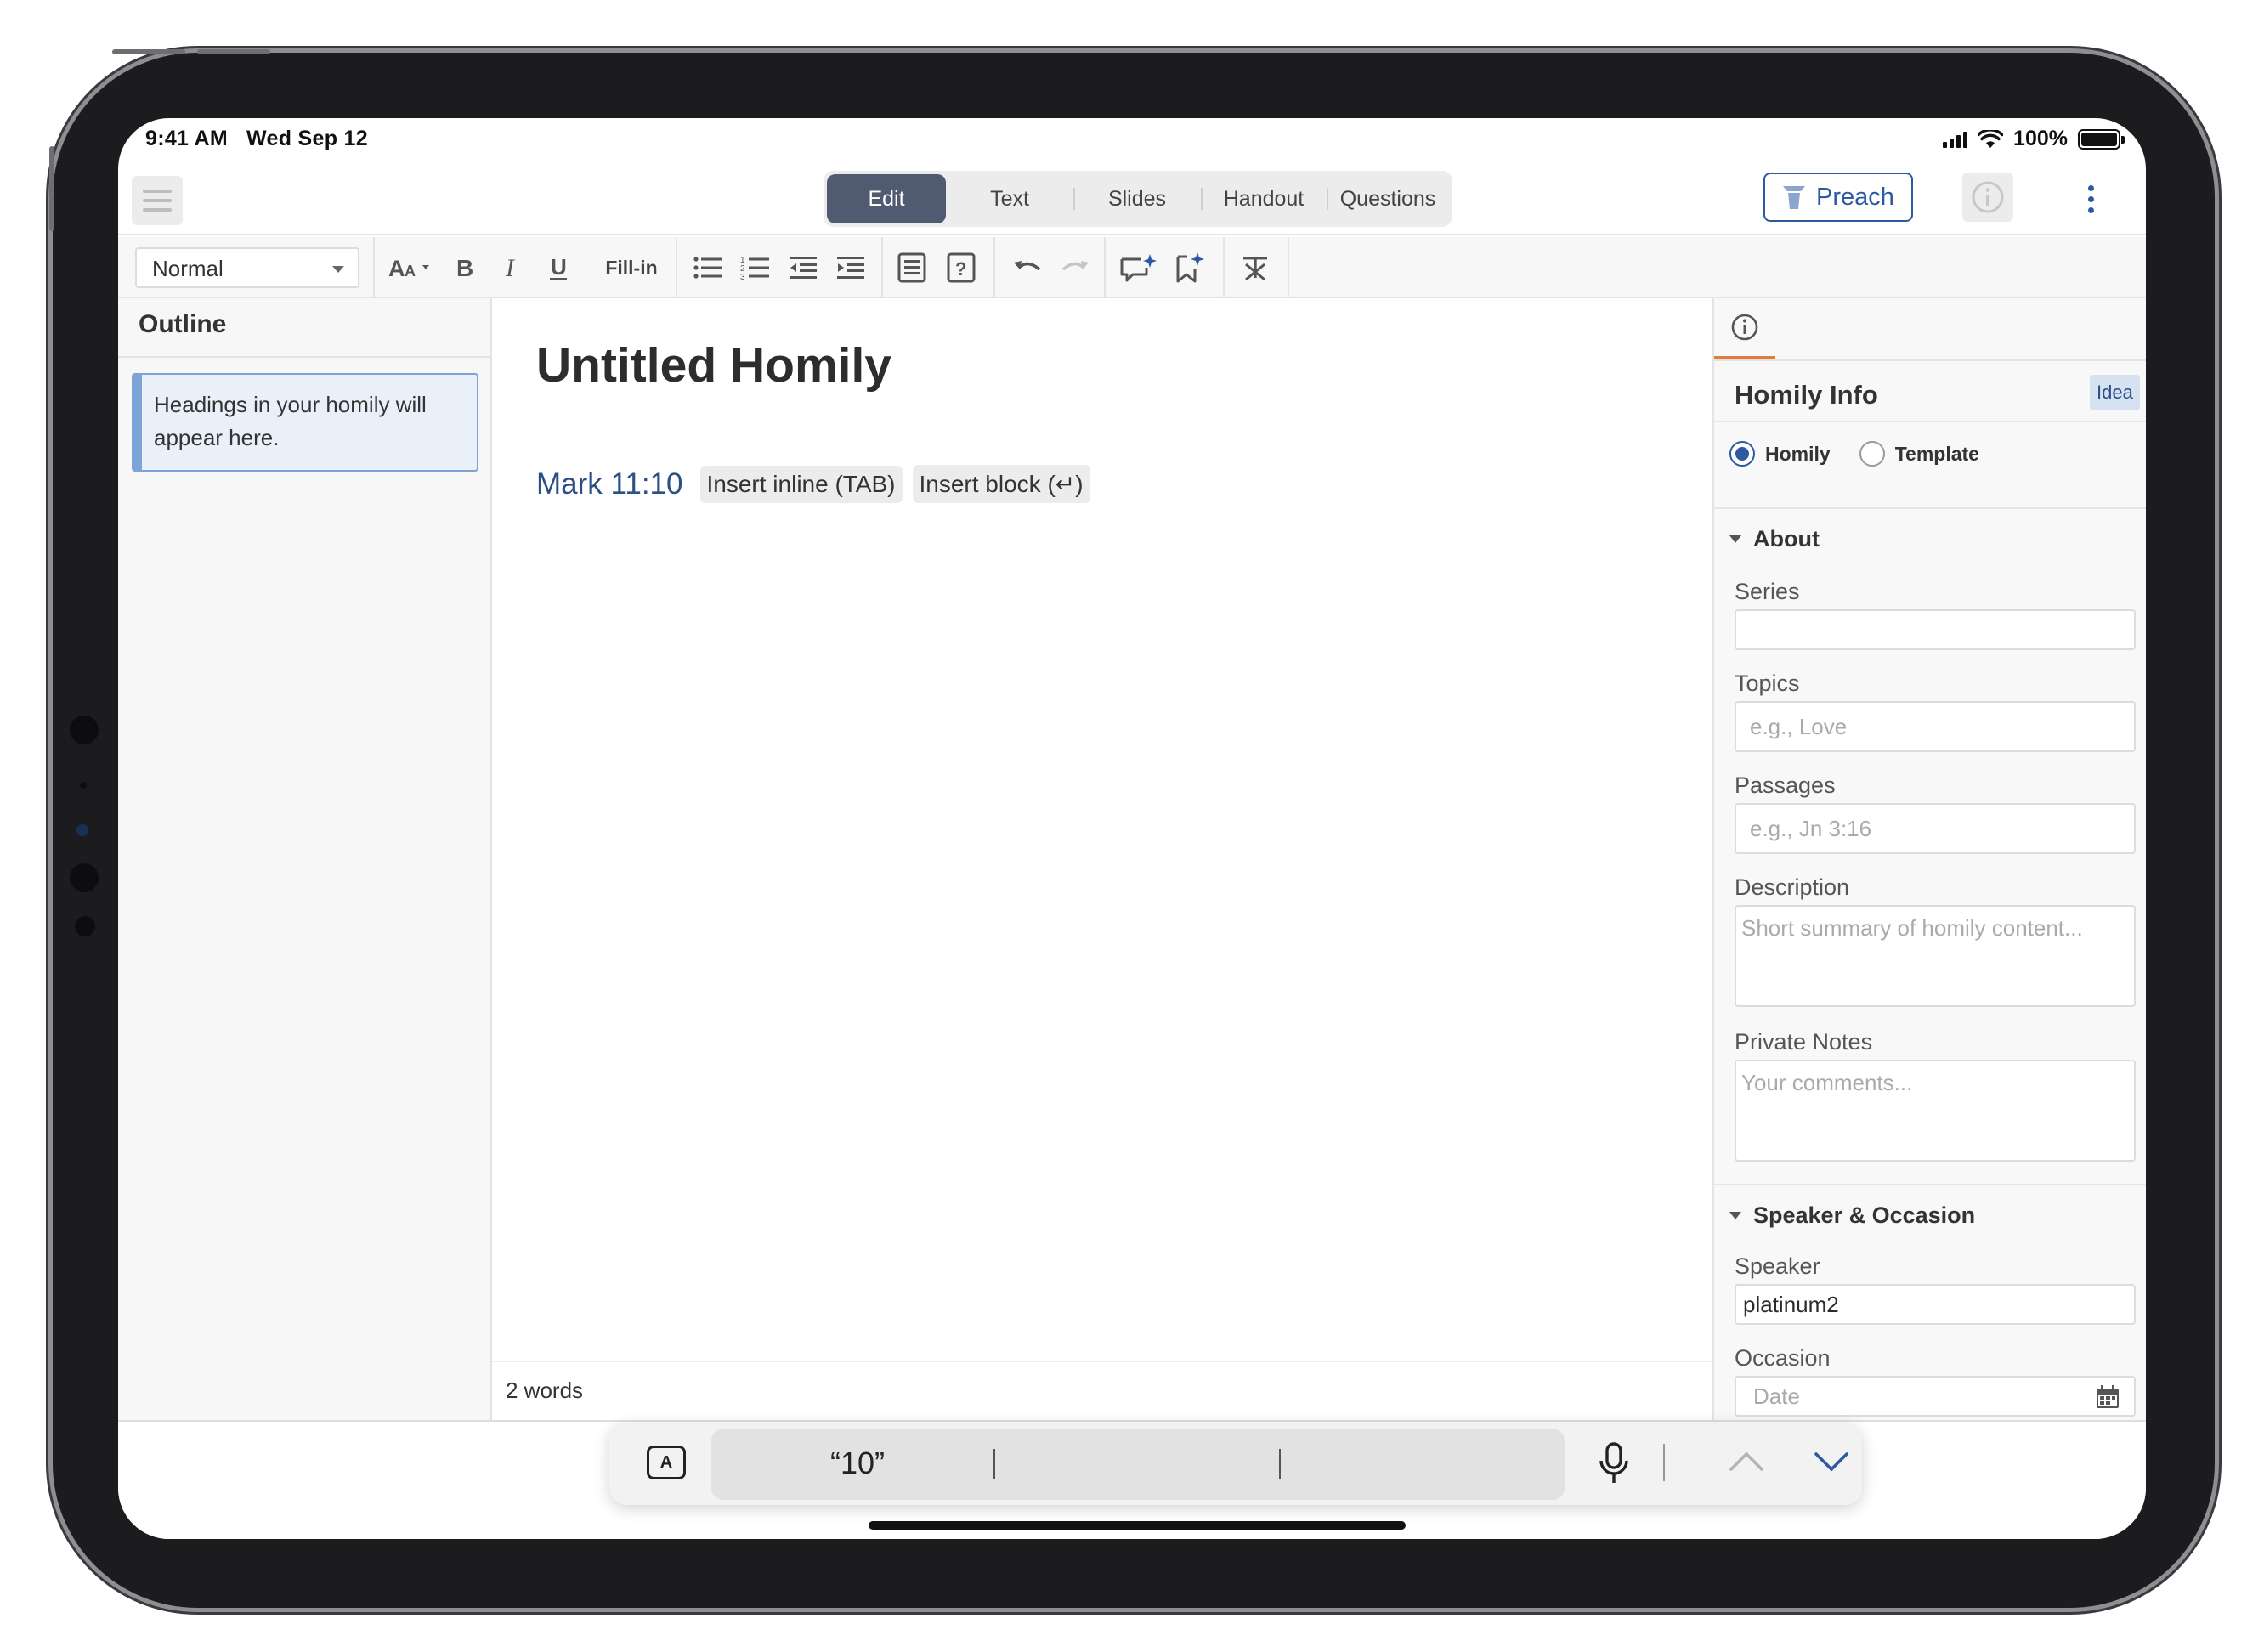  I want to click on italic-icon: I, so click(510, 267).